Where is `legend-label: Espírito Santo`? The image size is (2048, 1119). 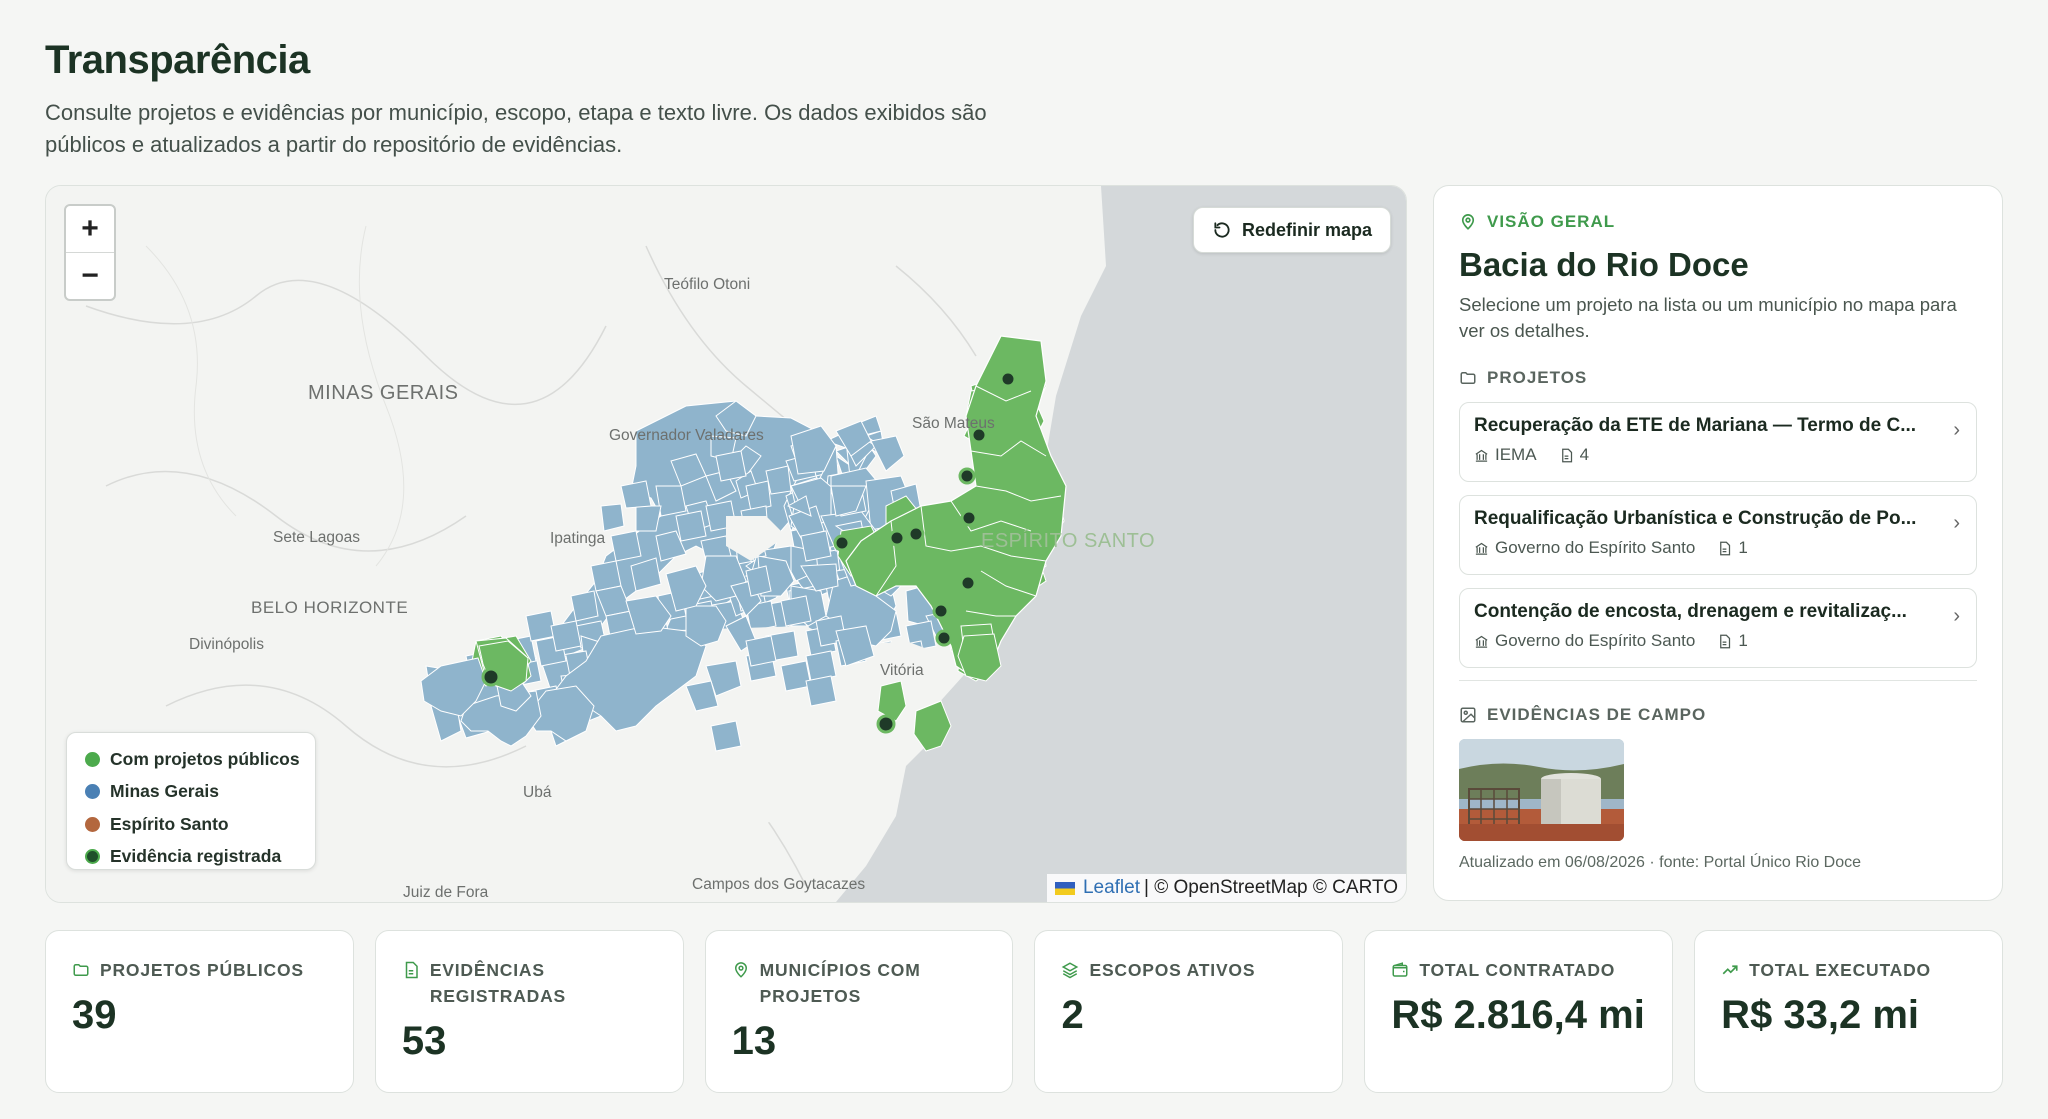 legend-label: Espírito Santo is located at coordinates (169, 823).